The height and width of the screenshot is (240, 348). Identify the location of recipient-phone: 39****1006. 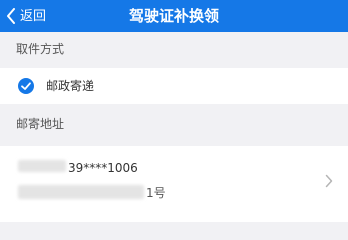
(103, 168).